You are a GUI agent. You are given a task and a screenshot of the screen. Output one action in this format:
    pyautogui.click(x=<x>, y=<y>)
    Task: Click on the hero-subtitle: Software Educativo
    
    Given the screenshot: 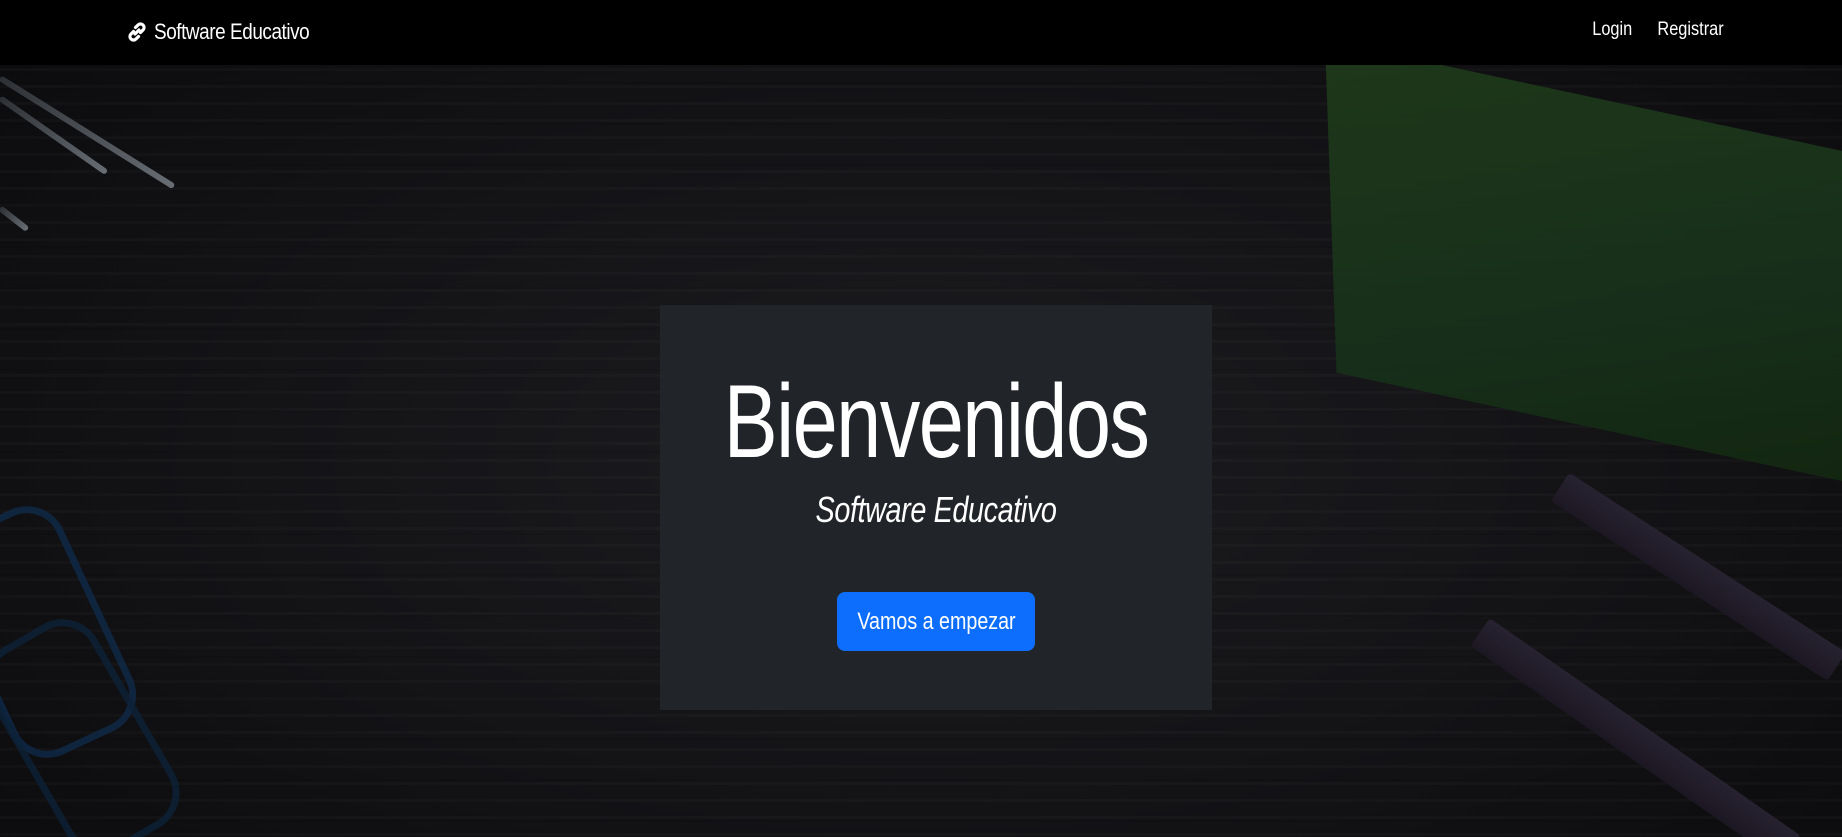 What is the action you would take?
    pyautogui.click(x=936, y=509)
    